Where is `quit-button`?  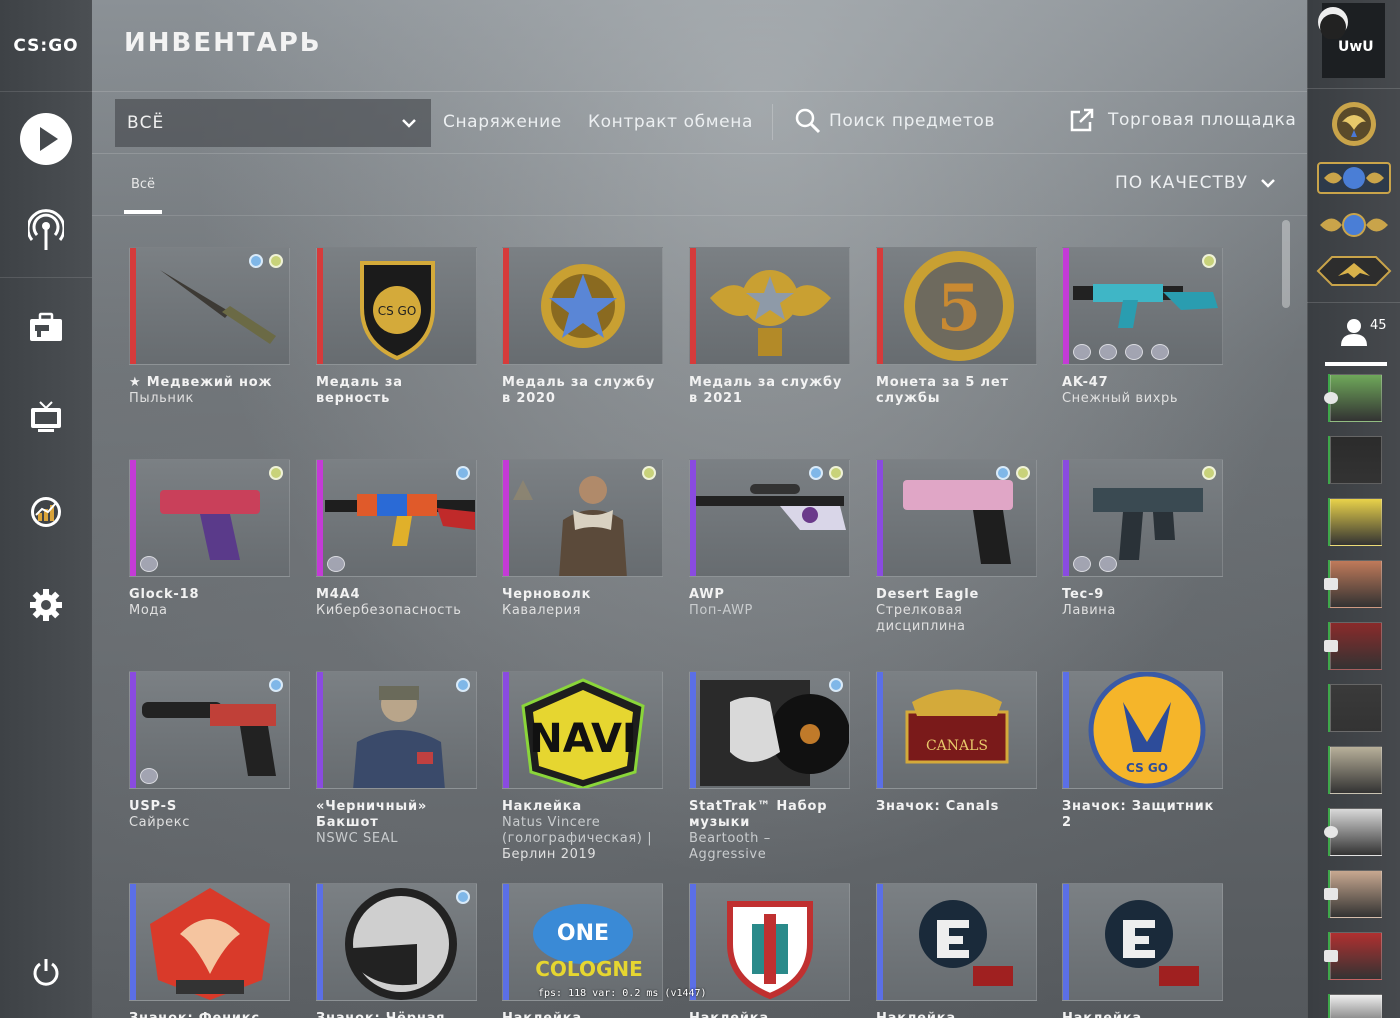 quit-button is located at coordinates (46, 972).